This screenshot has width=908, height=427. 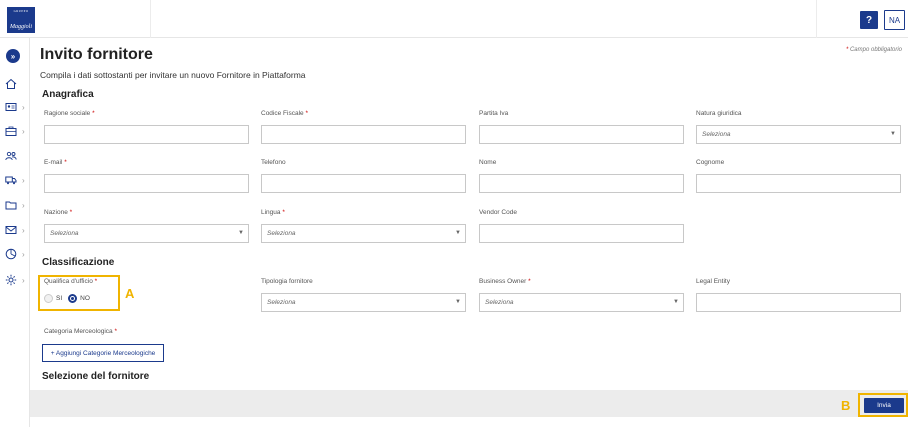 I want to click on section-title-anagrafica: Anagrafica, so click(x=68, y=94).